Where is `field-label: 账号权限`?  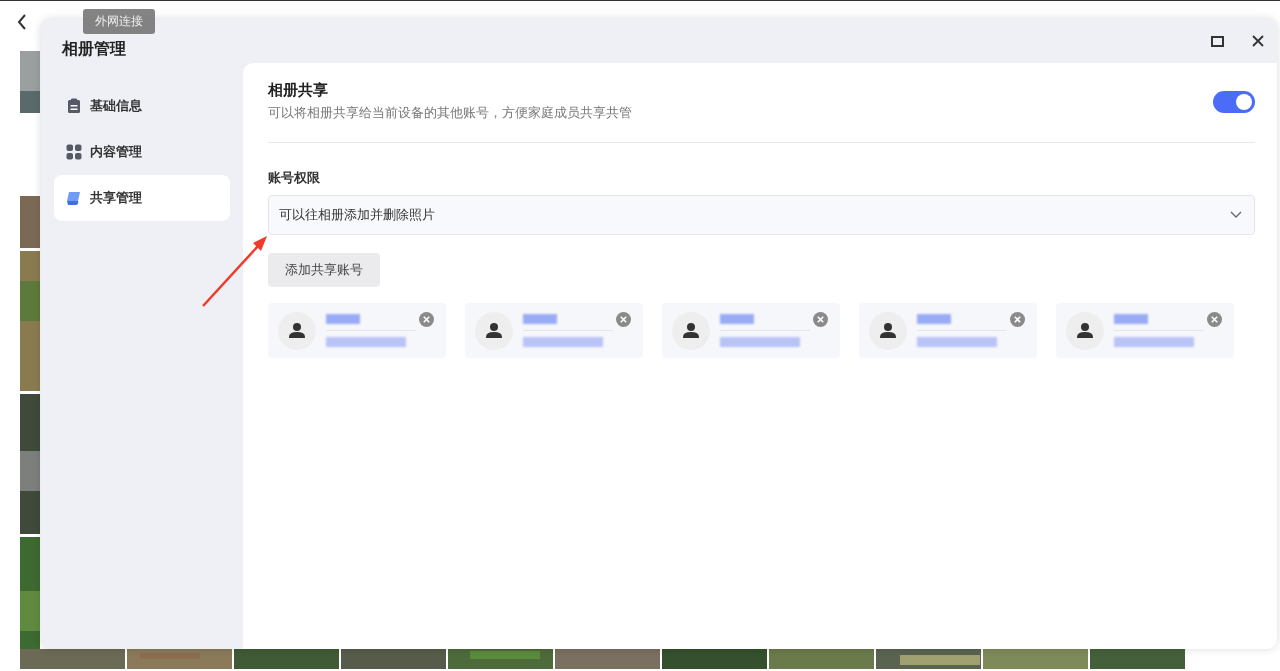
field-label: 账号权限 is located at coordinates (294, 178).